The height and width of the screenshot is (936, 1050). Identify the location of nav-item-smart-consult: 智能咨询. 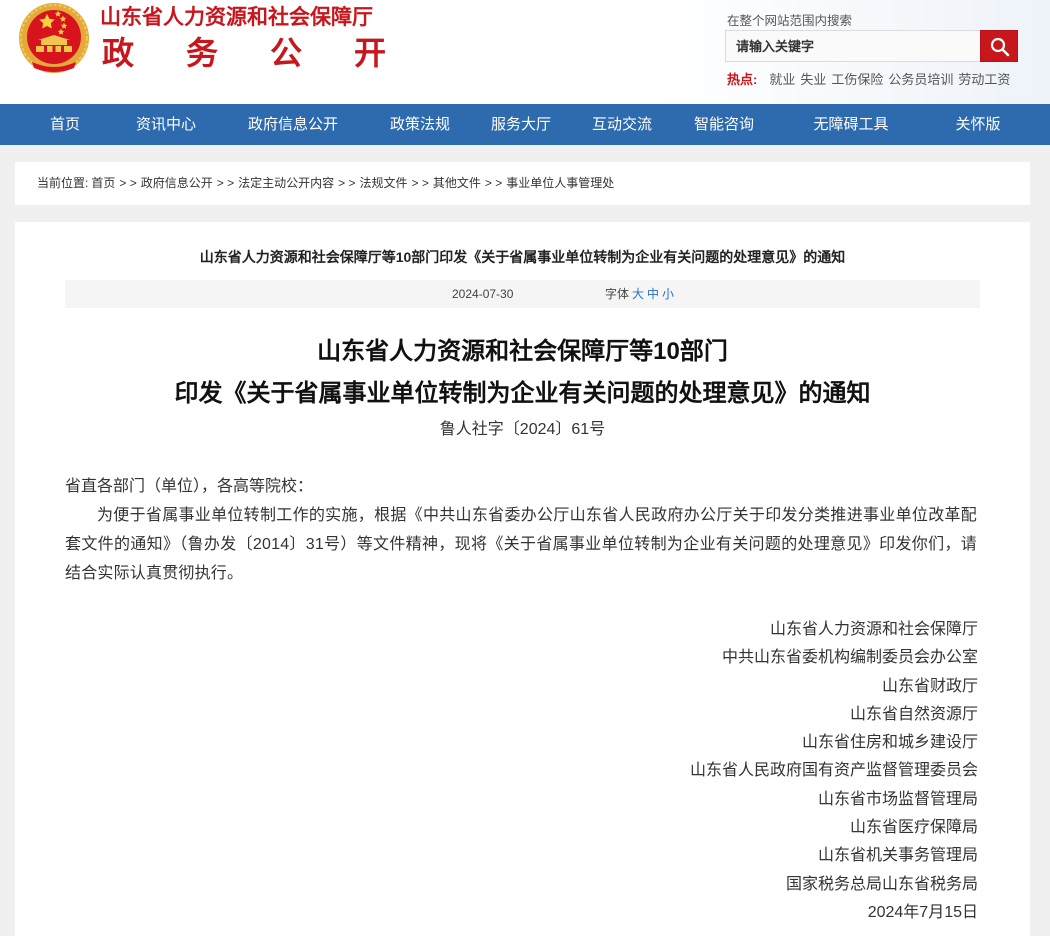
(724, 124).